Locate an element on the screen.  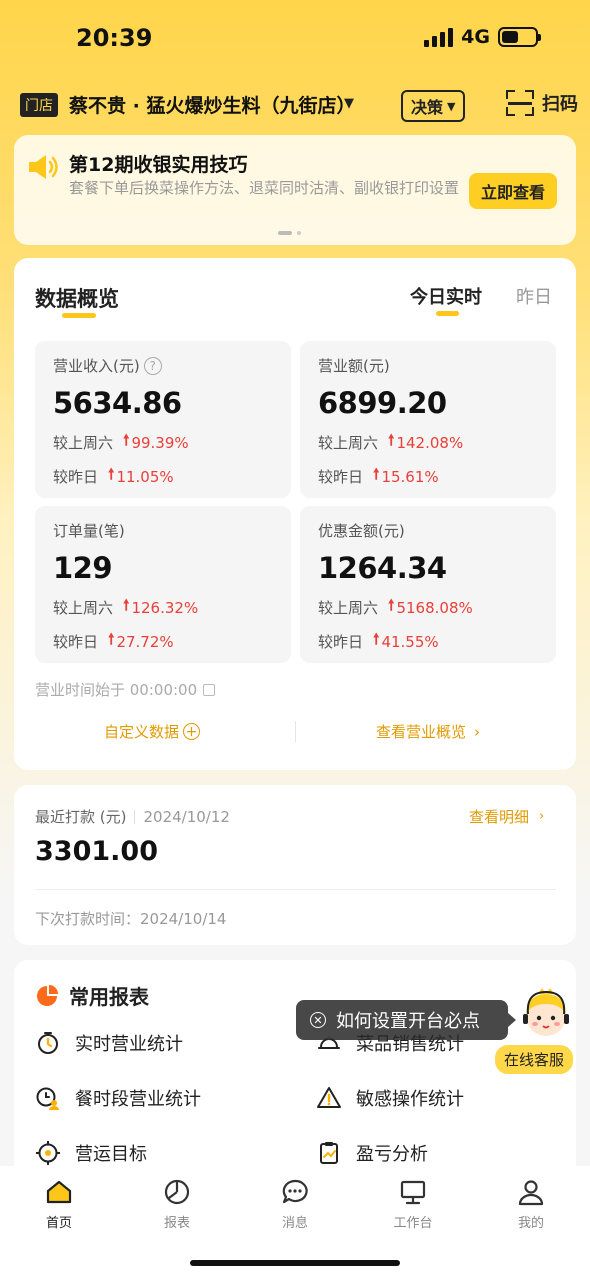
status-indicators: 4G is located at coordinates (482, 37).